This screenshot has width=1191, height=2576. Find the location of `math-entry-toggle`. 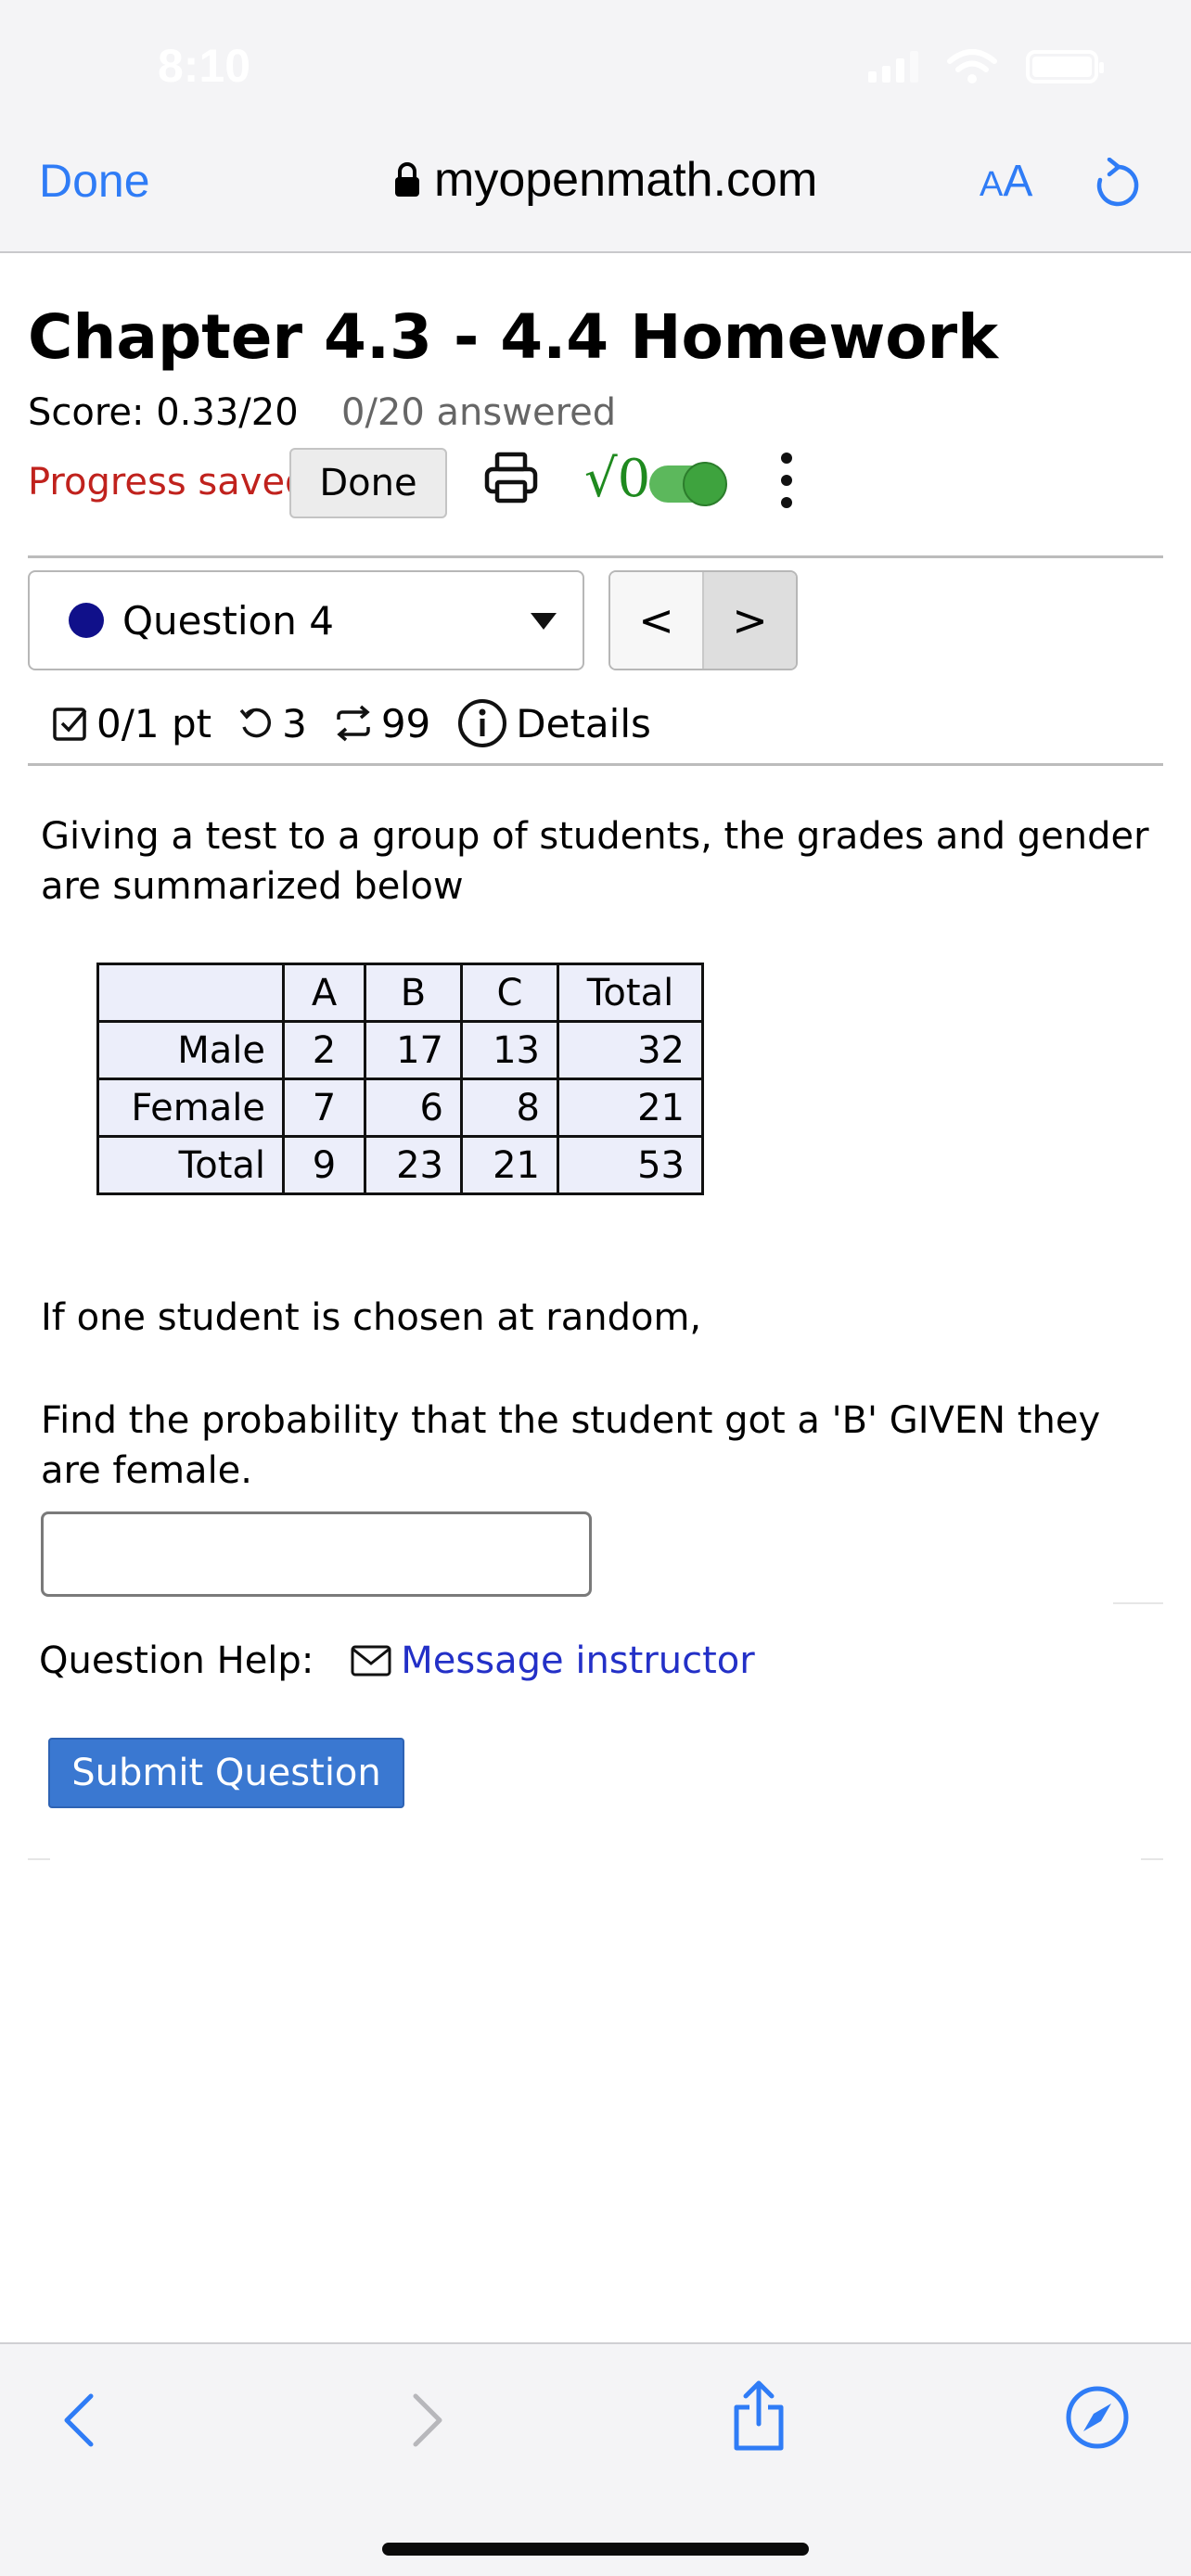

math-entry-toggle is located at coordinates (688, 484).